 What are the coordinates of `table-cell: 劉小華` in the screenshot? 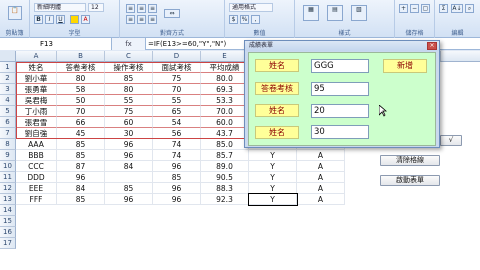 It's located at (36, 78).